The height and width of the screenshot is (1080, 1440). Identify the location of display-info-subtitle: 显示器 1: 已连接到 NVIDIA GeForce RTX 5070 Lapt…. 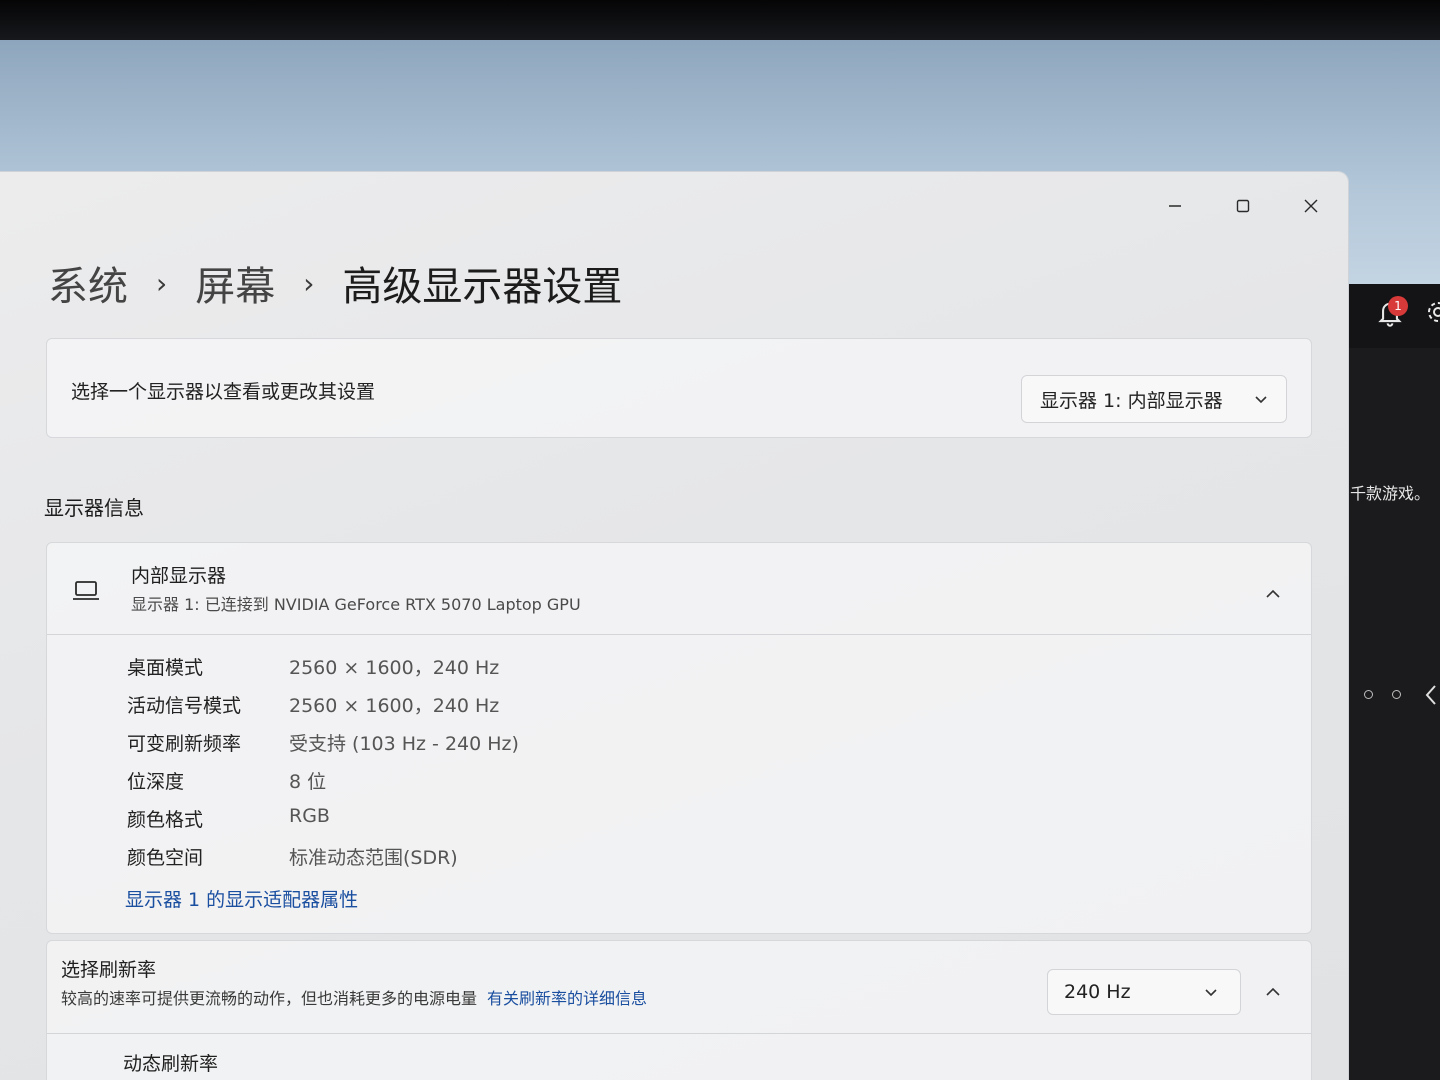
(356, 604).